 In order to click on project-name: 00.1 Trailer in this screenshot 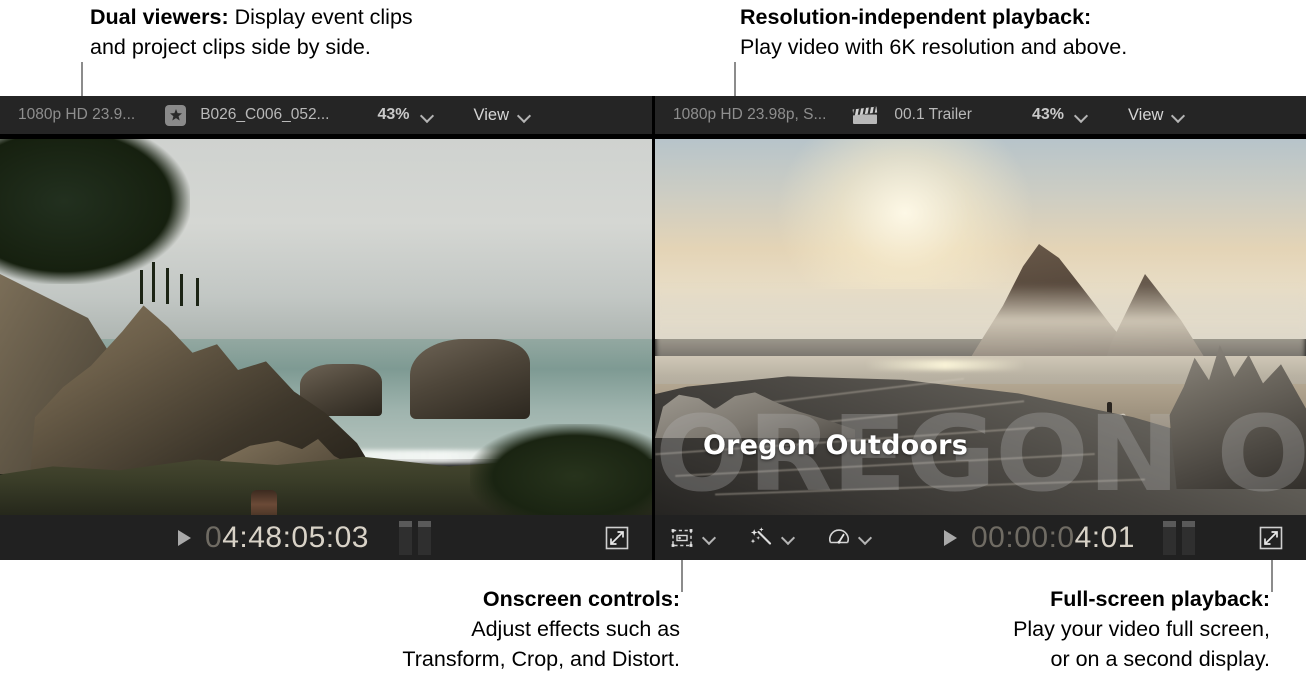, I will do `click(933, 115)`.